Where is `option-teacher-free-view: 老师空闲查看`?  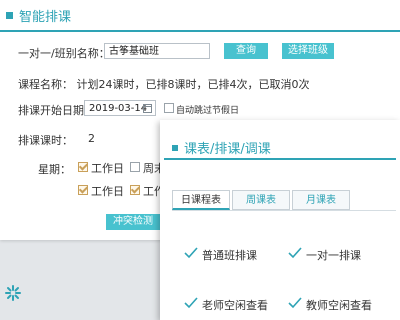 option-teacher-free-view: 老师空闲查看 is located at coordinates (235, 305).